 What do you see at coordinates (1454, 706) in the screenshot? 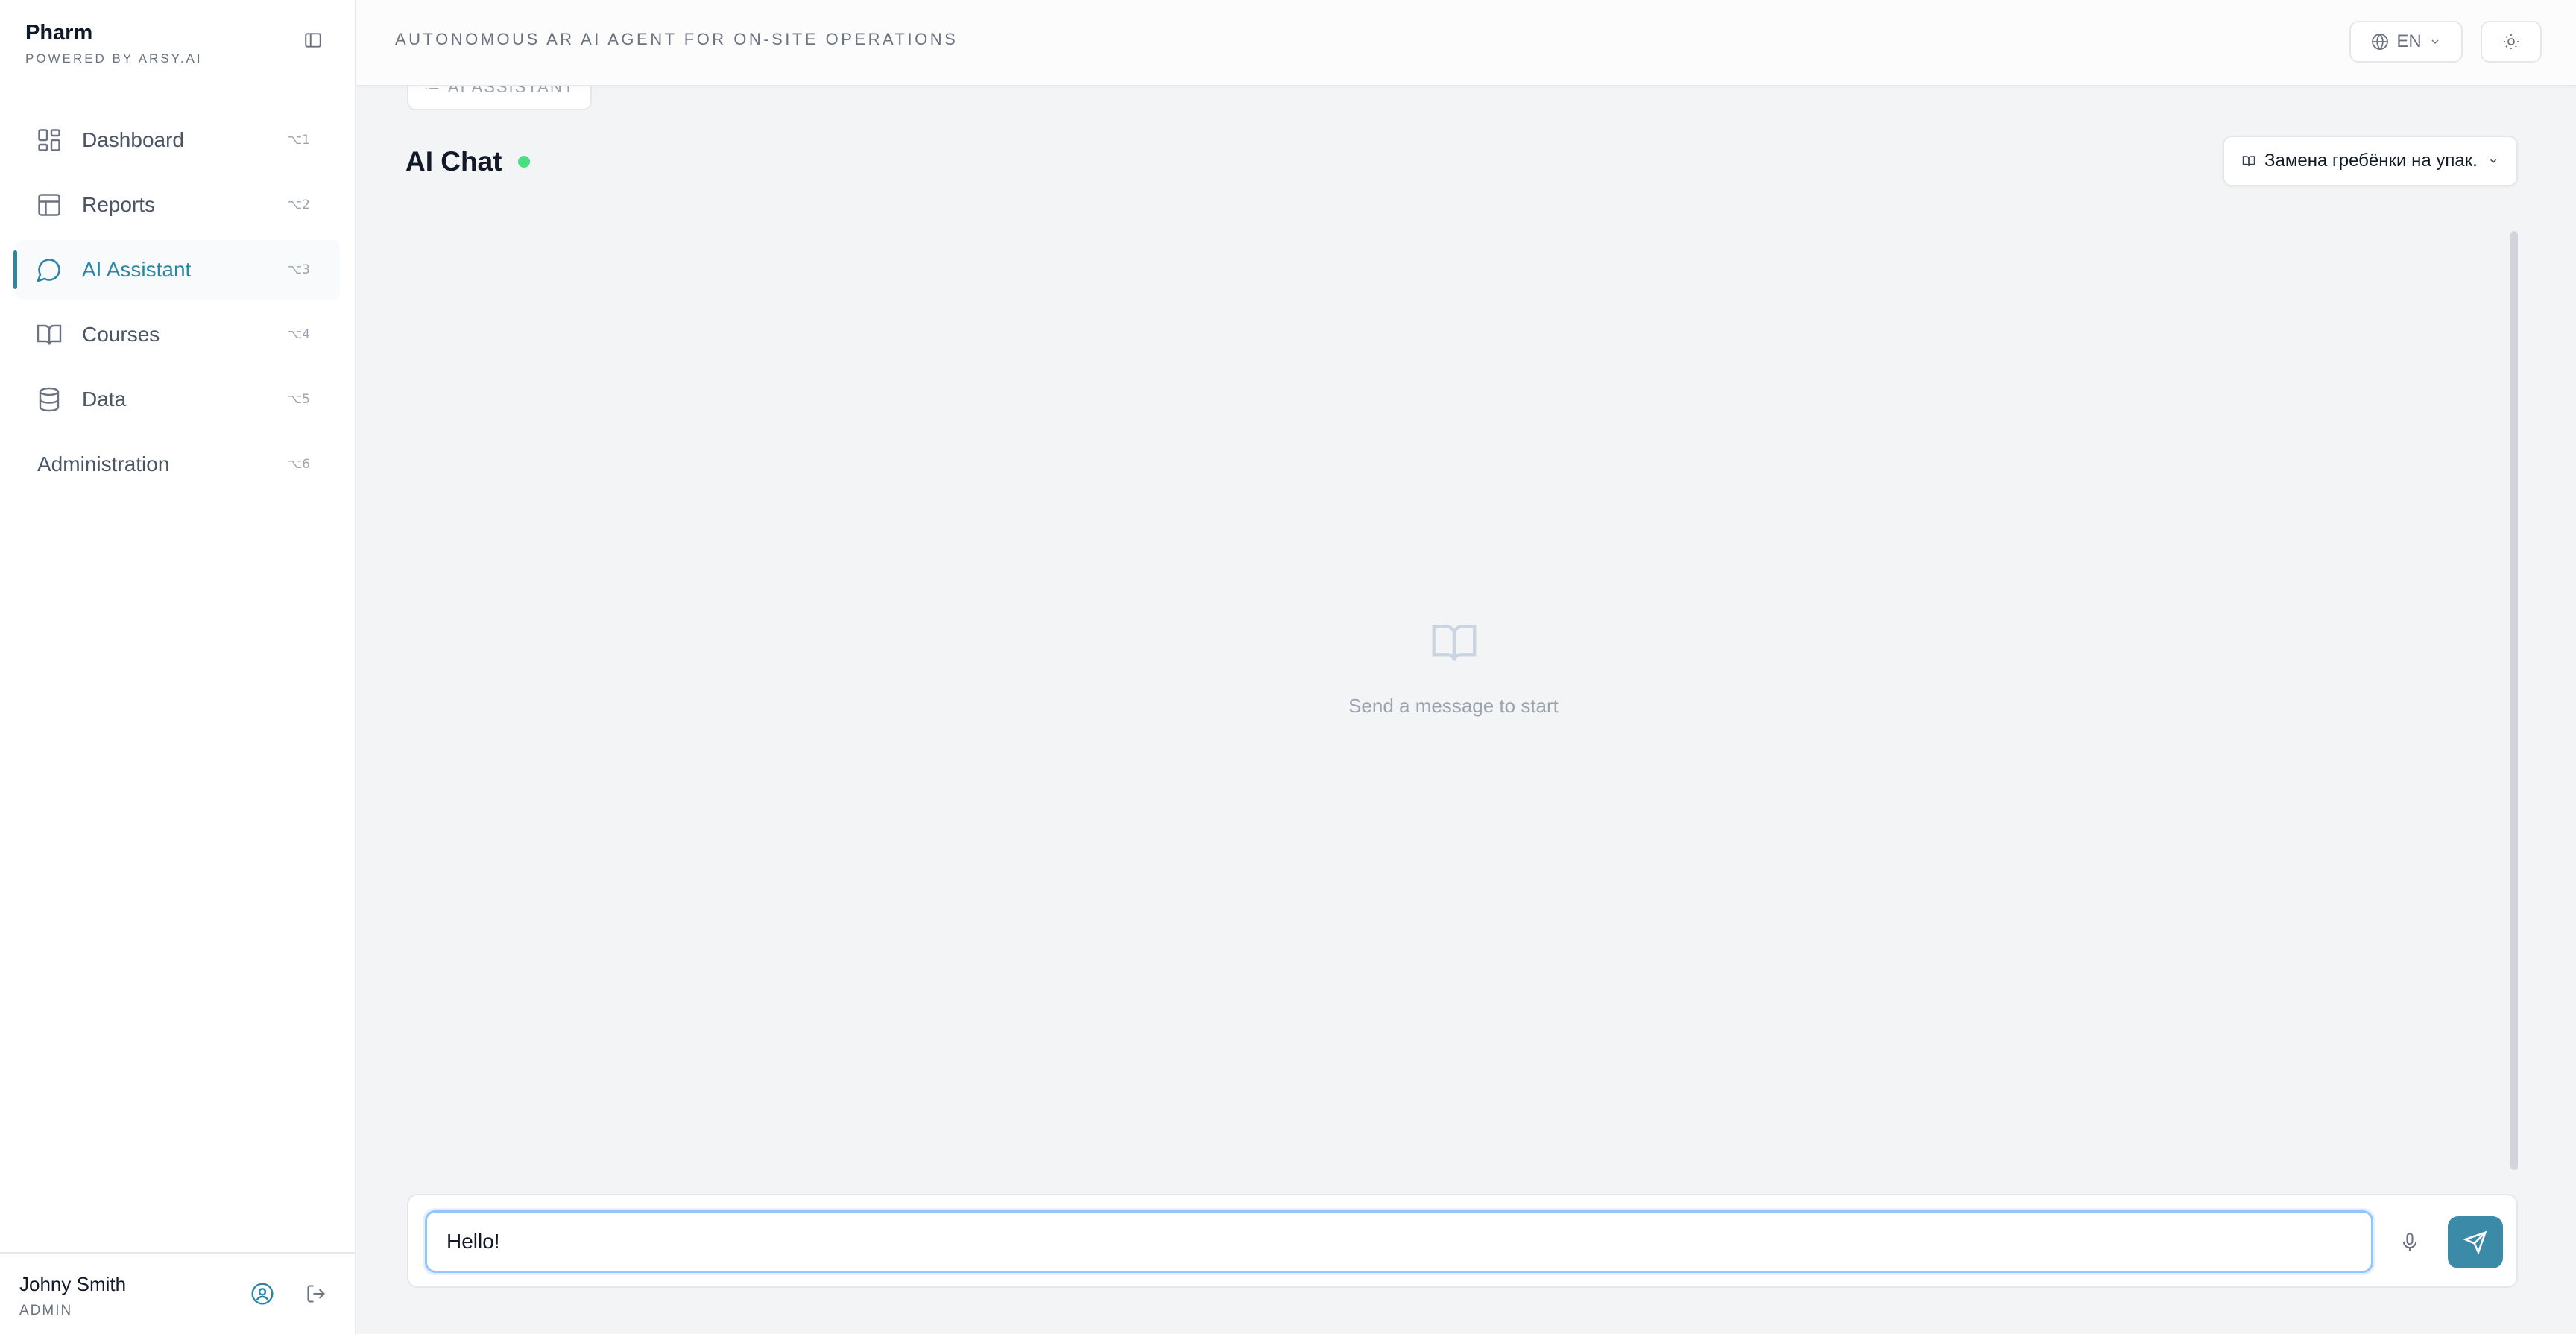
I see `empty-state-message: Send a message to start` at bounding box center [1454, 706].